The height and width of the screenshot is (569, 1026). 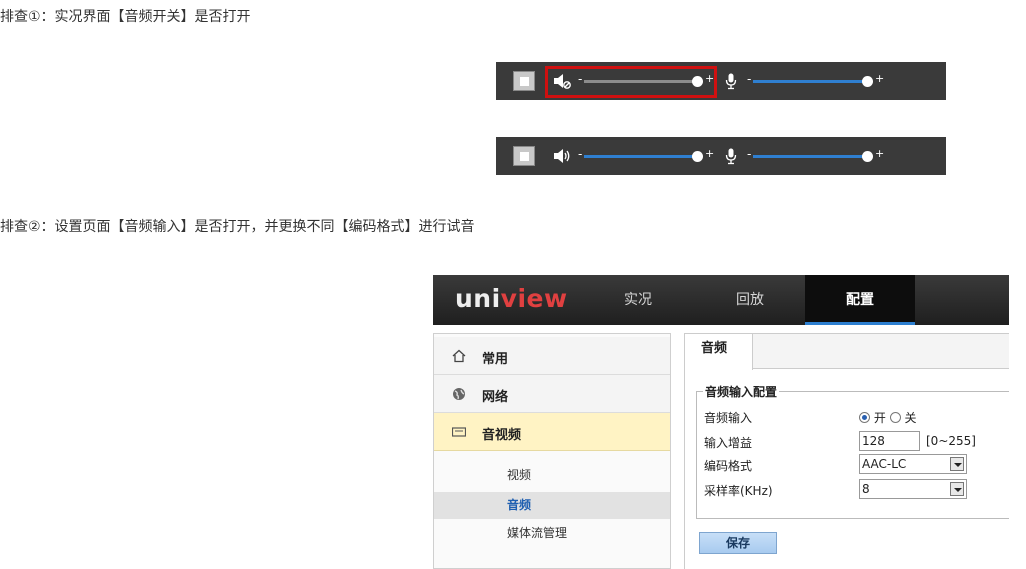 What do you see at coordinates (884, 464) in the screenshot?
I see `codec-value: AAC-LC` at bounding box center [884, 464].